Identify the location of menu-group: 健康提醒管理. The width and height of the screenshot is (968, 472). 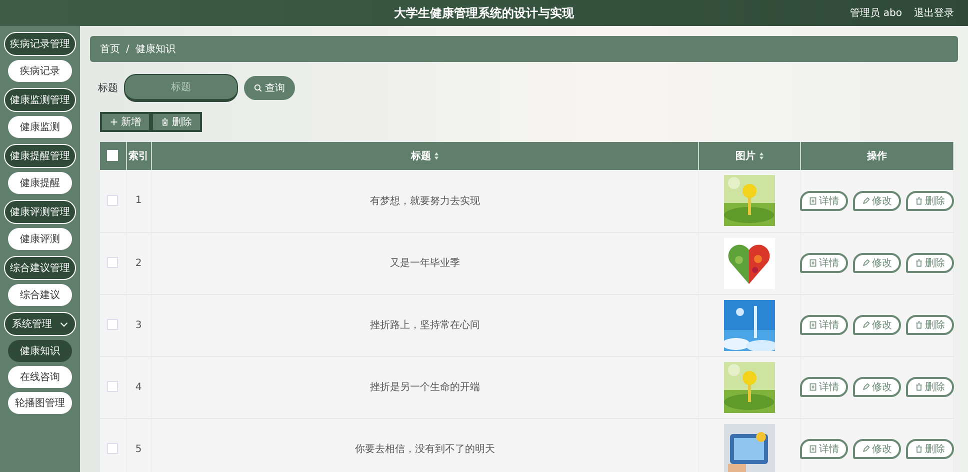
(40, 156).